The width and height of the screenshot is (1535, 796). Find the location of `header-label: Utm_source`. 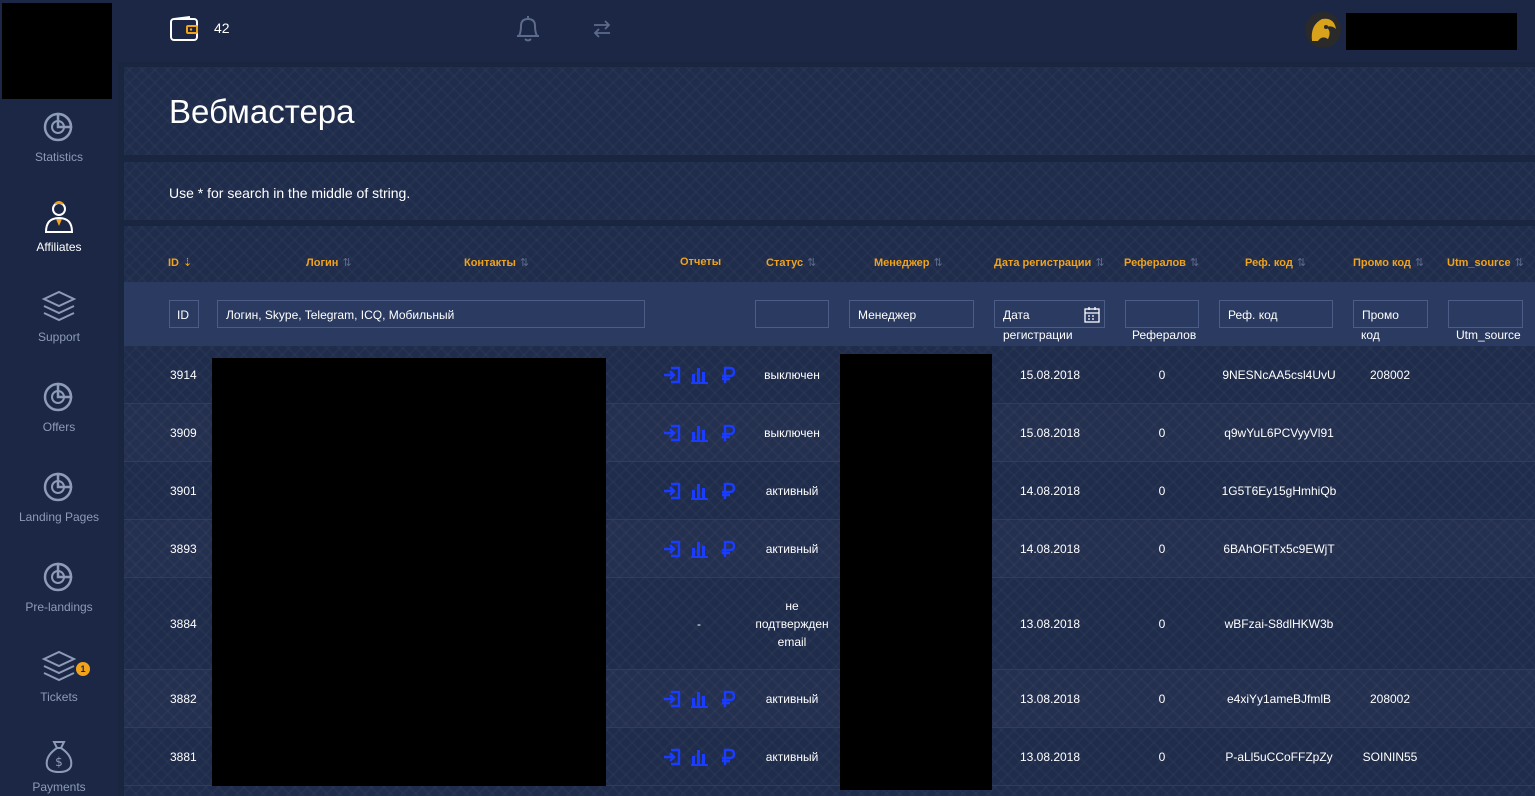

header-label: Utm_source is located at coordinates (1479, 263).